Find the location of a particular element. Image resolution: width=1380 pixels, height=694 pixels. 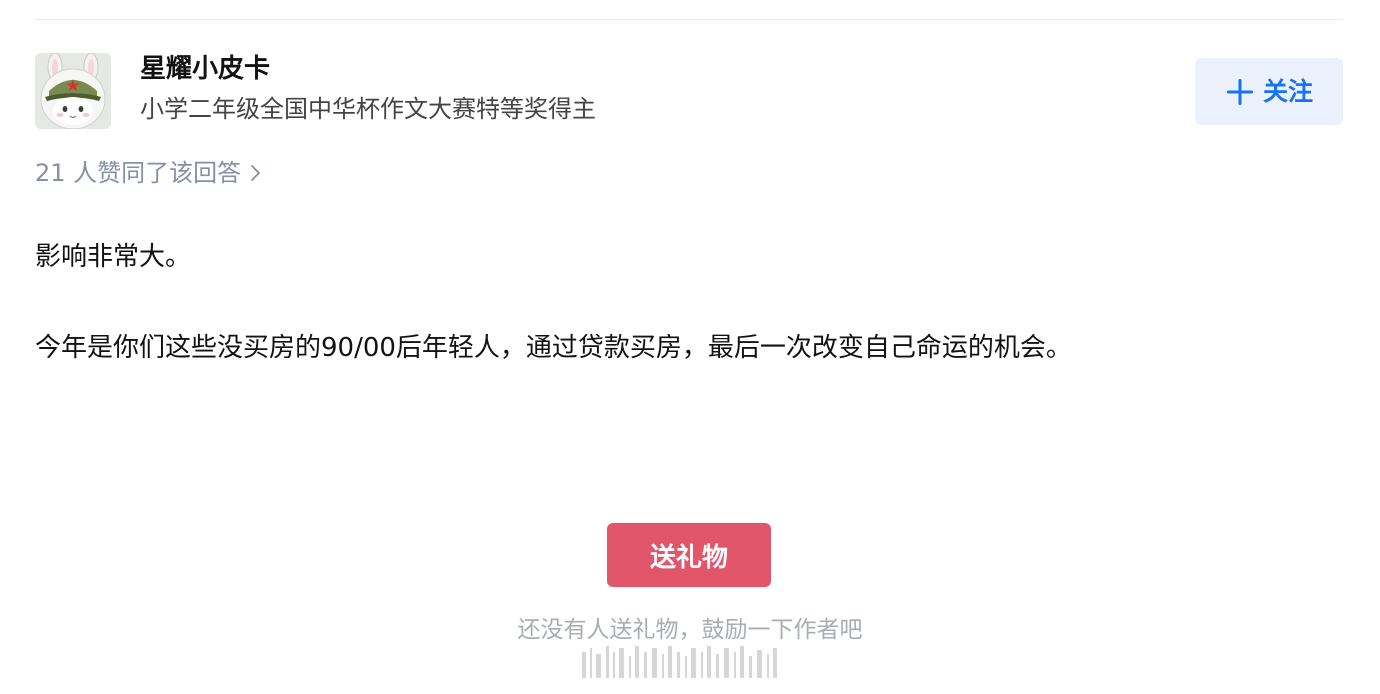

follow-button-label: 关注 is located at coordinates (1287, 91).